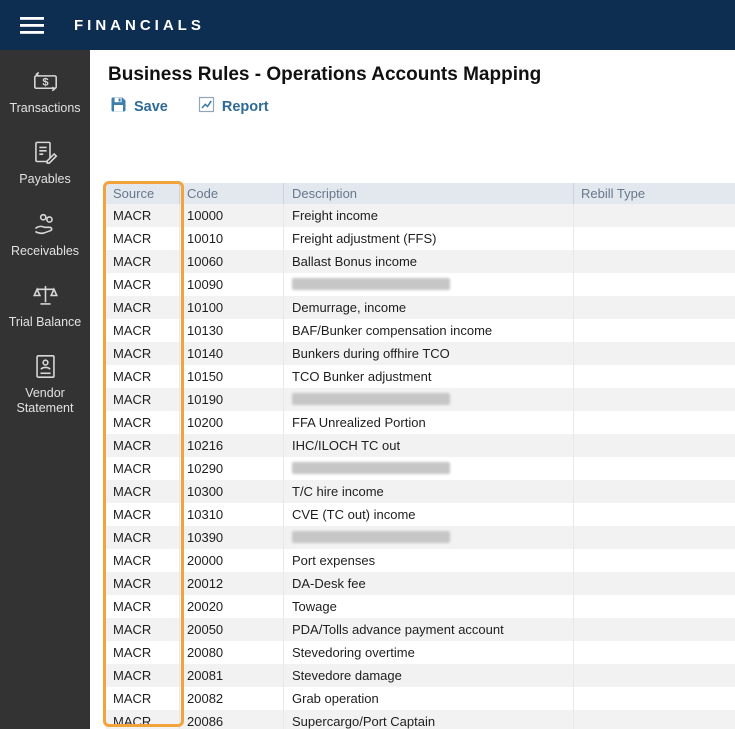  What do you see at coordinates (420, 215) in the screenshot?
I see `table-row: MACR 10000 Freight income` at bounding box center [420, 215].